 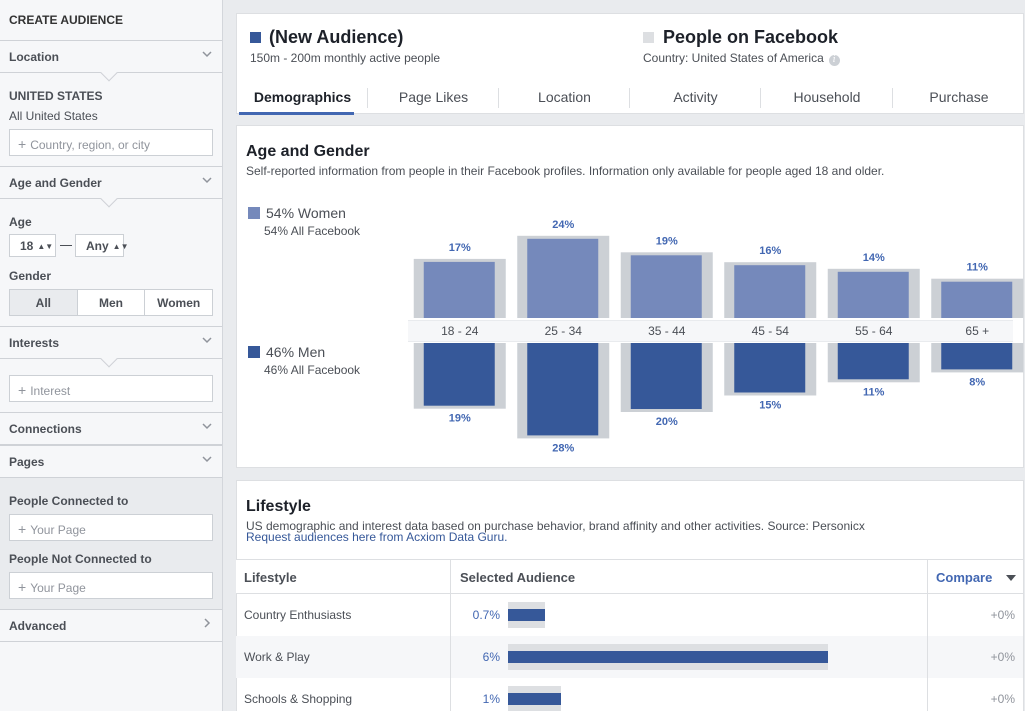 I want to click on men-value-label: 15%, so click(x=770, y=406).